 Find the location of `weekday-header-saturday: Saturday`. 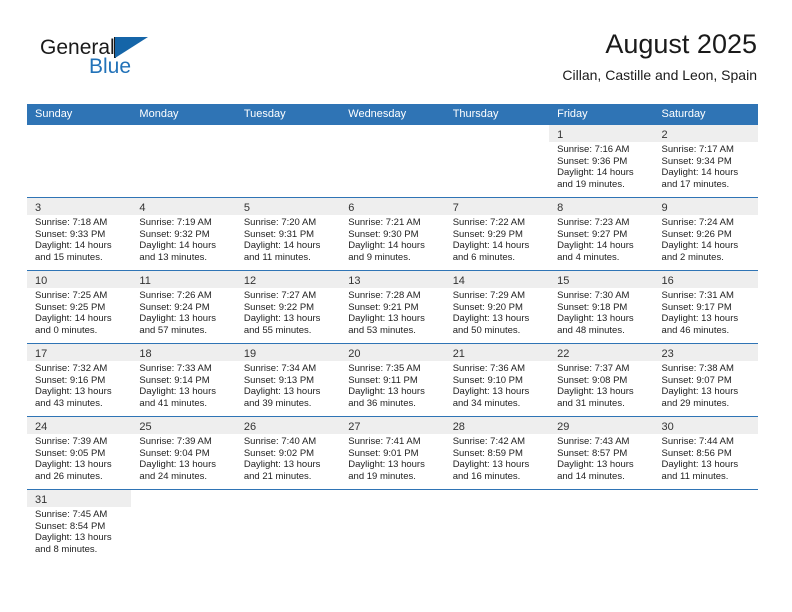

weekday-header-saturday: Saturday is located at coordinates (683, 114).